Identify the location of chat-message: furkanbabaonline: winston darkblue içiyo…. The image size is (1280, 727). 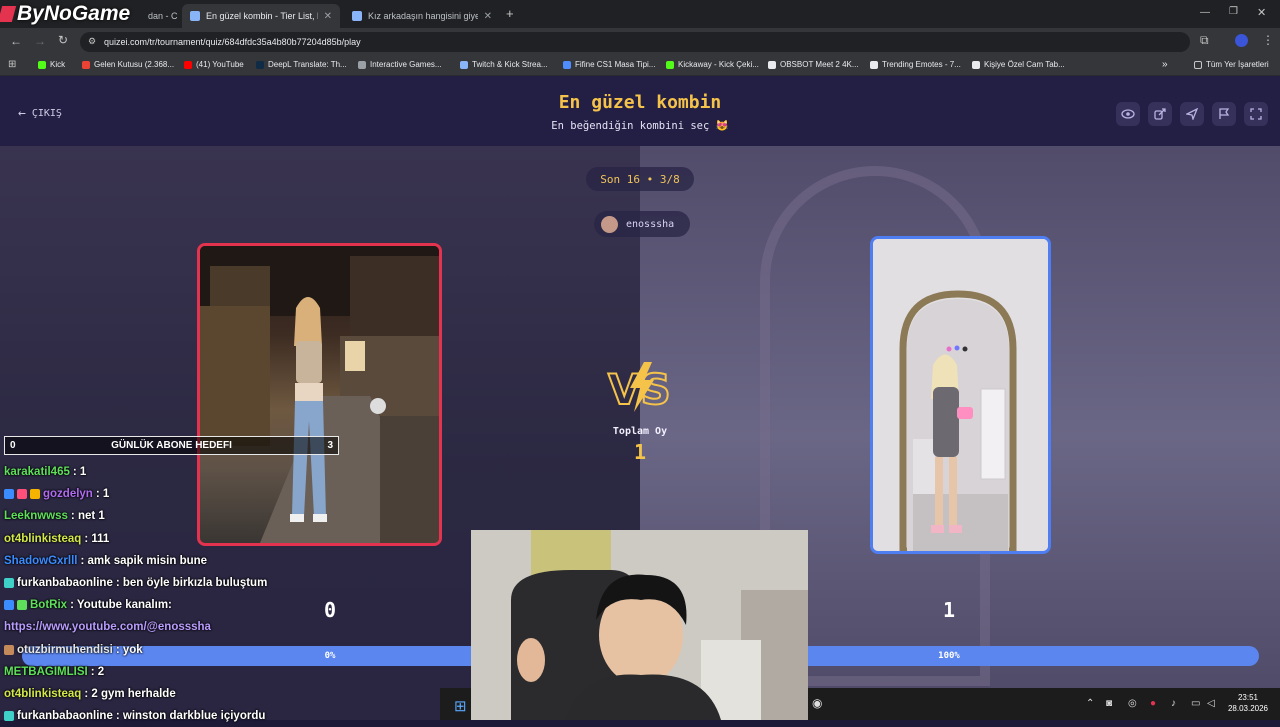
(234, 716).